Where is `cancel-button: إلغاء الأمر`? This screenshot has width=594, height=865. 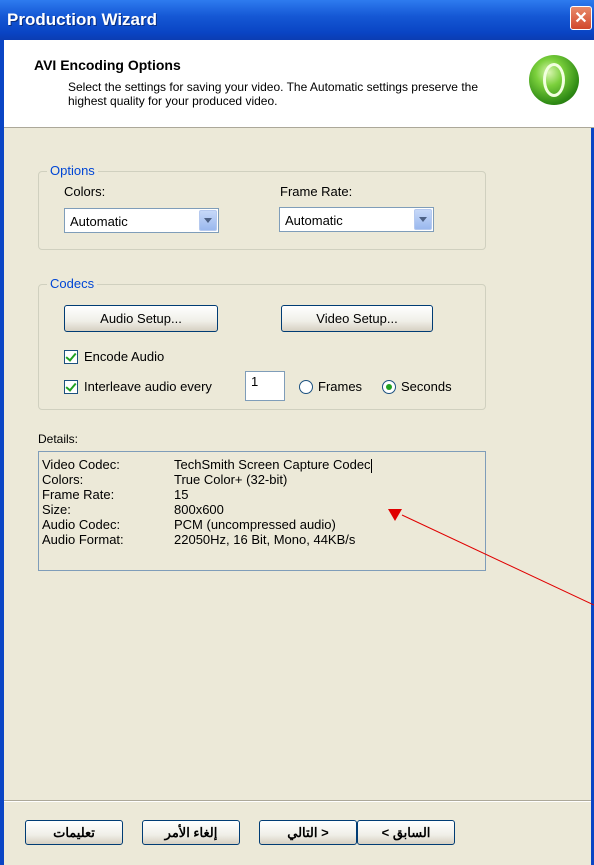
cancel-button: إلغاء الأمر is located at coordinates (191, 832).